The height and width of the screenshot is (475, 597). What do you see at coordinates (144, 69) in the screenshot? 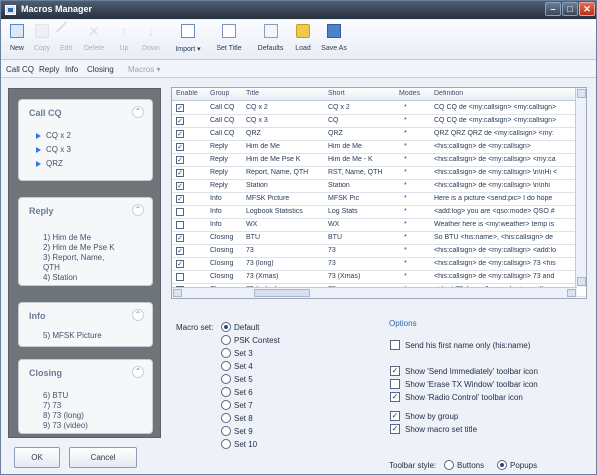
I see `macros-dropdown: Macros ▾` at bounding box center [144, 69].